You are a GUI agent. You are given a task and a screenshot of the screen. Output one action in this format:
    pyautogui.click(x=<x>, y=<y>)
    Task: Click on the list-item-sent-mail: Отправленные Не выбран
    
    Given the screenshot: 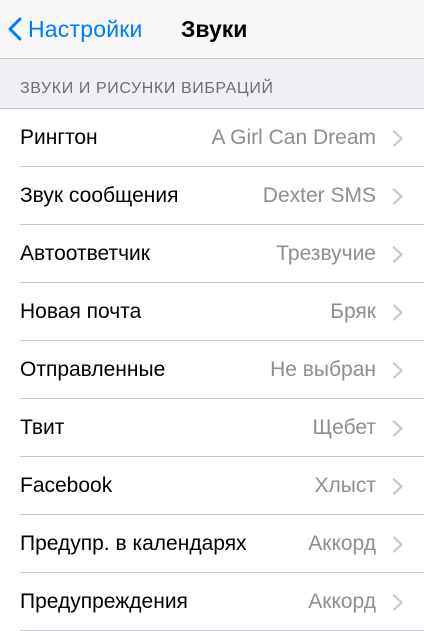 What is the action you would take?
    pyautogui.click(x=212, y=370)
    